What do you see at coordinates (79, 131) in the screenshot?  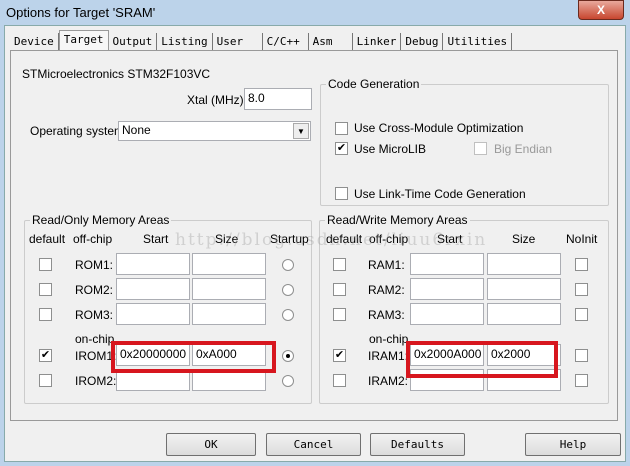 I see `os-label: Operating system:` at bounding box center [79, 131].